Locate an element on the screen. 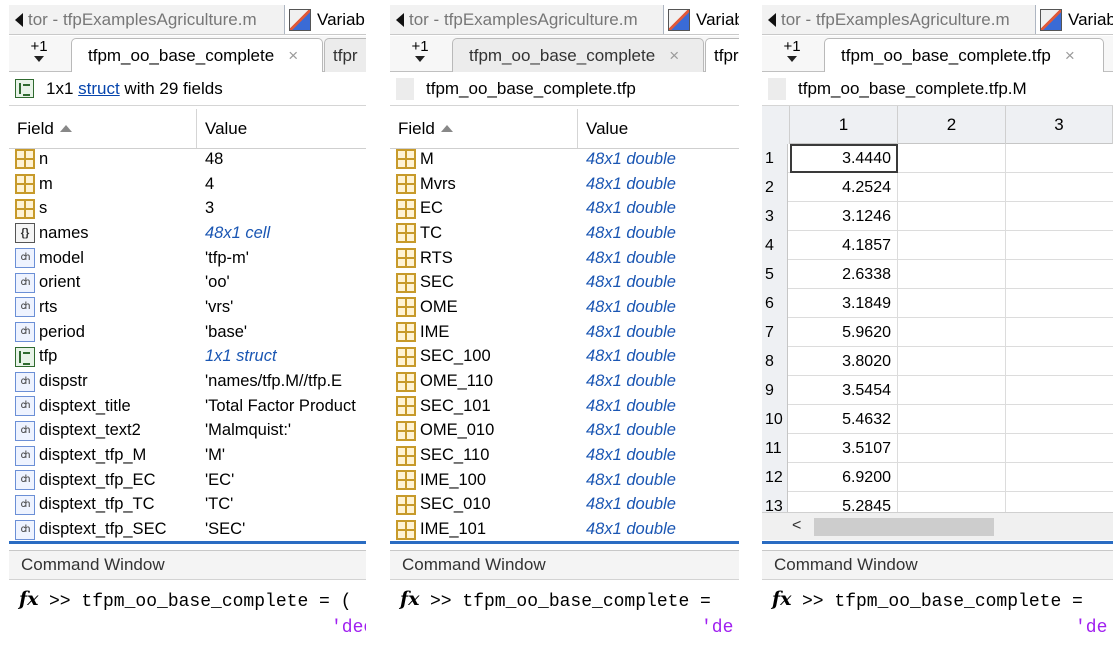 This screenshot has height=645, width=1113. grid-cell: 3.8020 is located at coordinates (844, 361).